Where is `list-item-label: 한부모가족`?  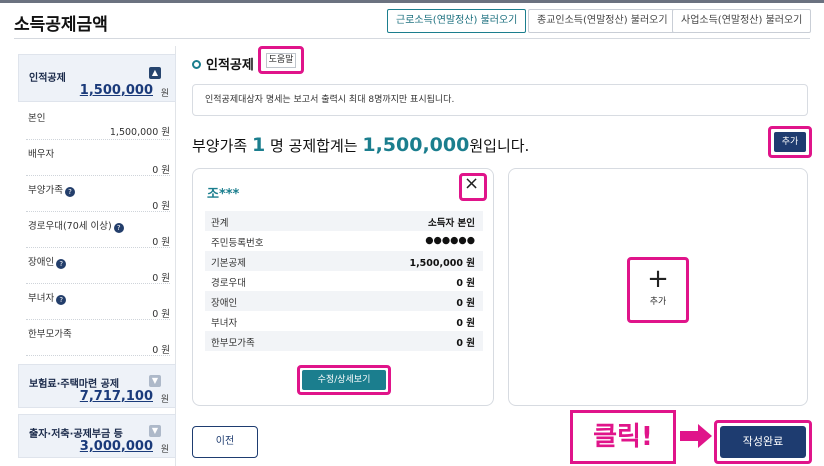 list-item-label: 한부모가족 is located at coordinates (50, 334).